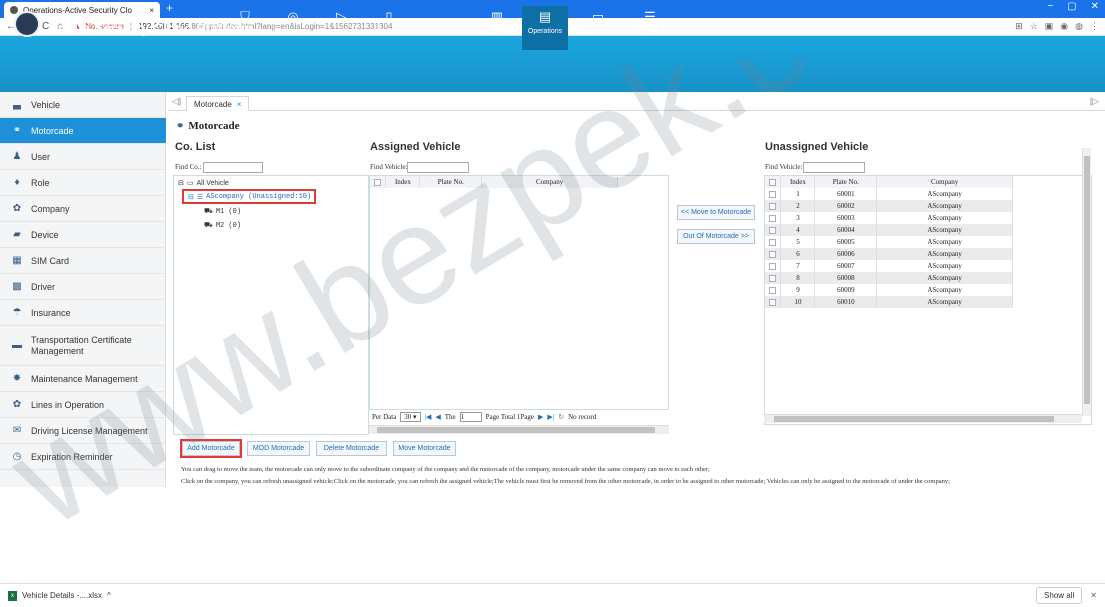 The width and height of the screenshot is (1105, 607). Describe the element at coordinates (410, 417) in the screenshot. I see `per-page-select: 30 ▾` at that location.